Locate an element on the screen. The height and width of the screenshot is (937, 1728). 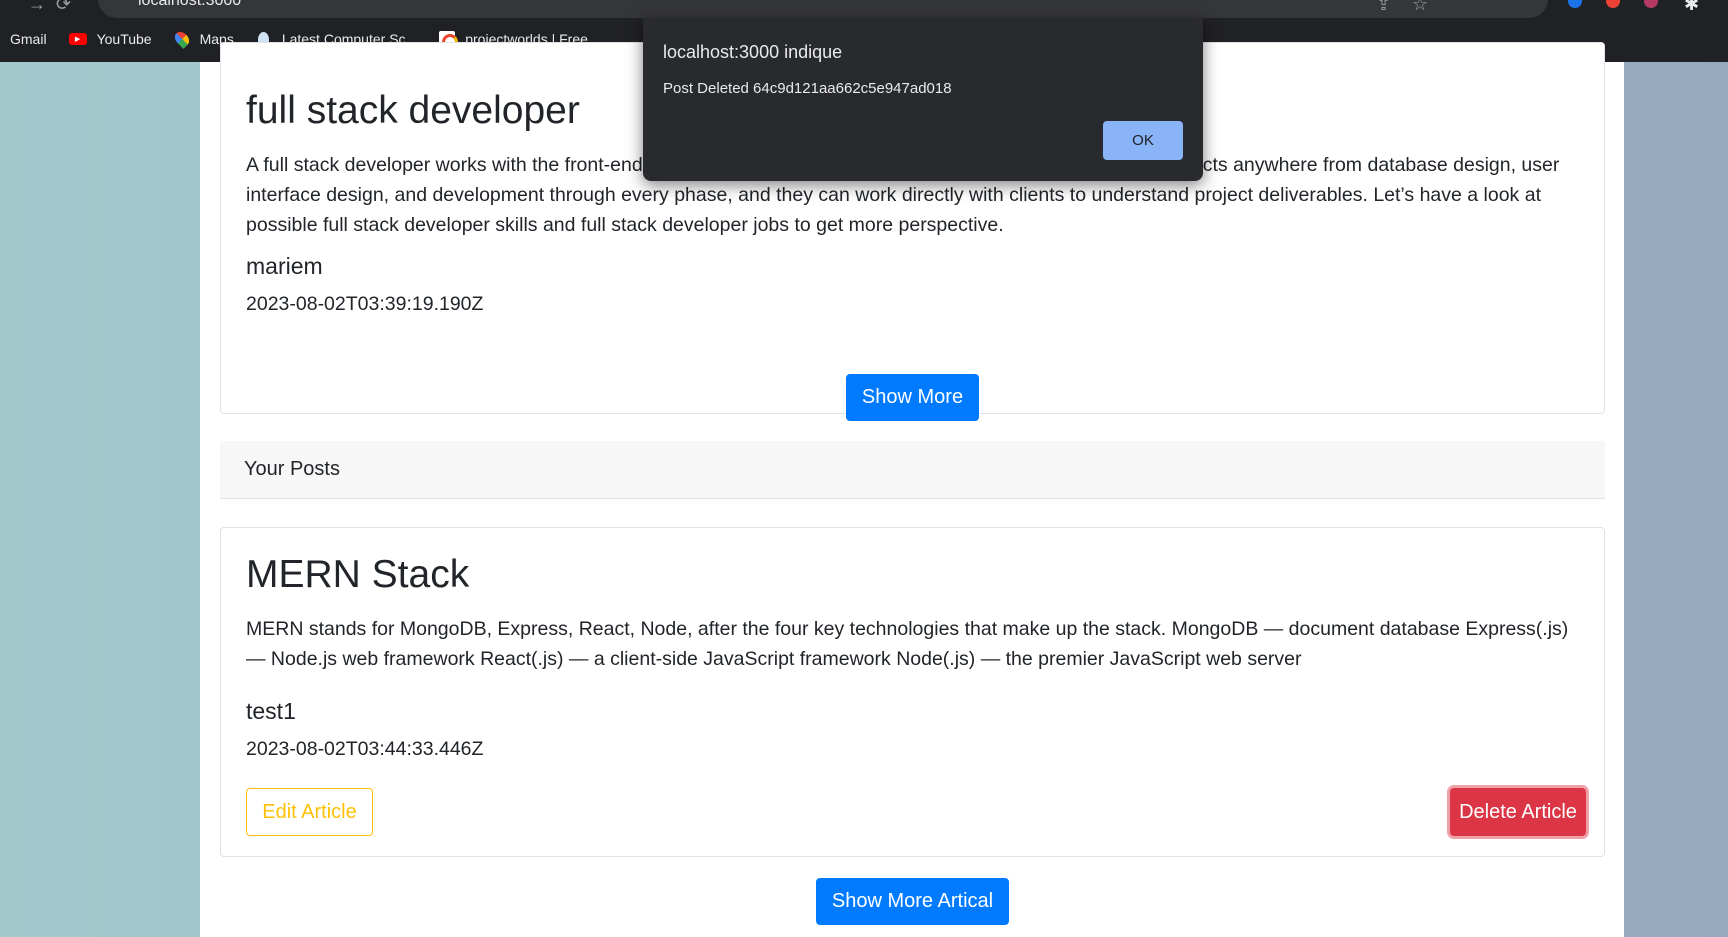
delete-article-button: Delete Article is located at coordinates (1518, 812).